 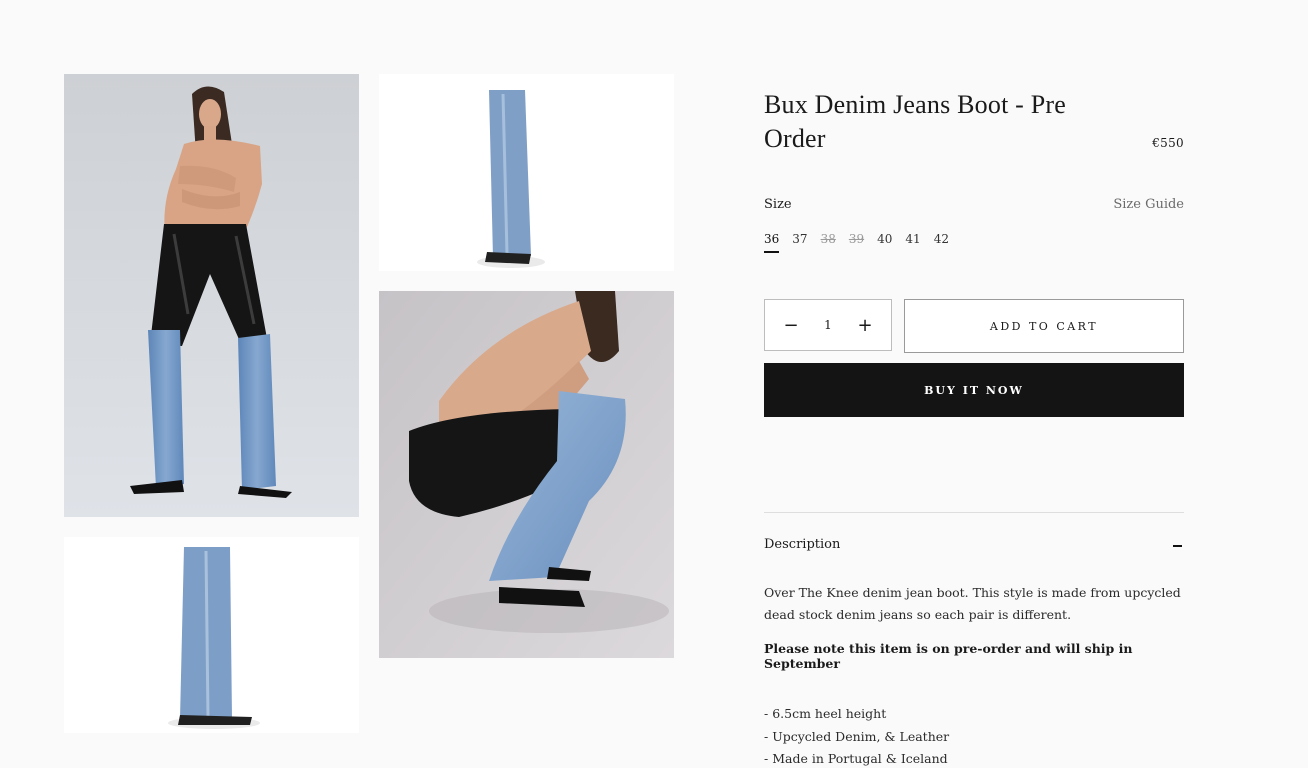 I want to click on minus-icon: −, so click(x=791, y=325).